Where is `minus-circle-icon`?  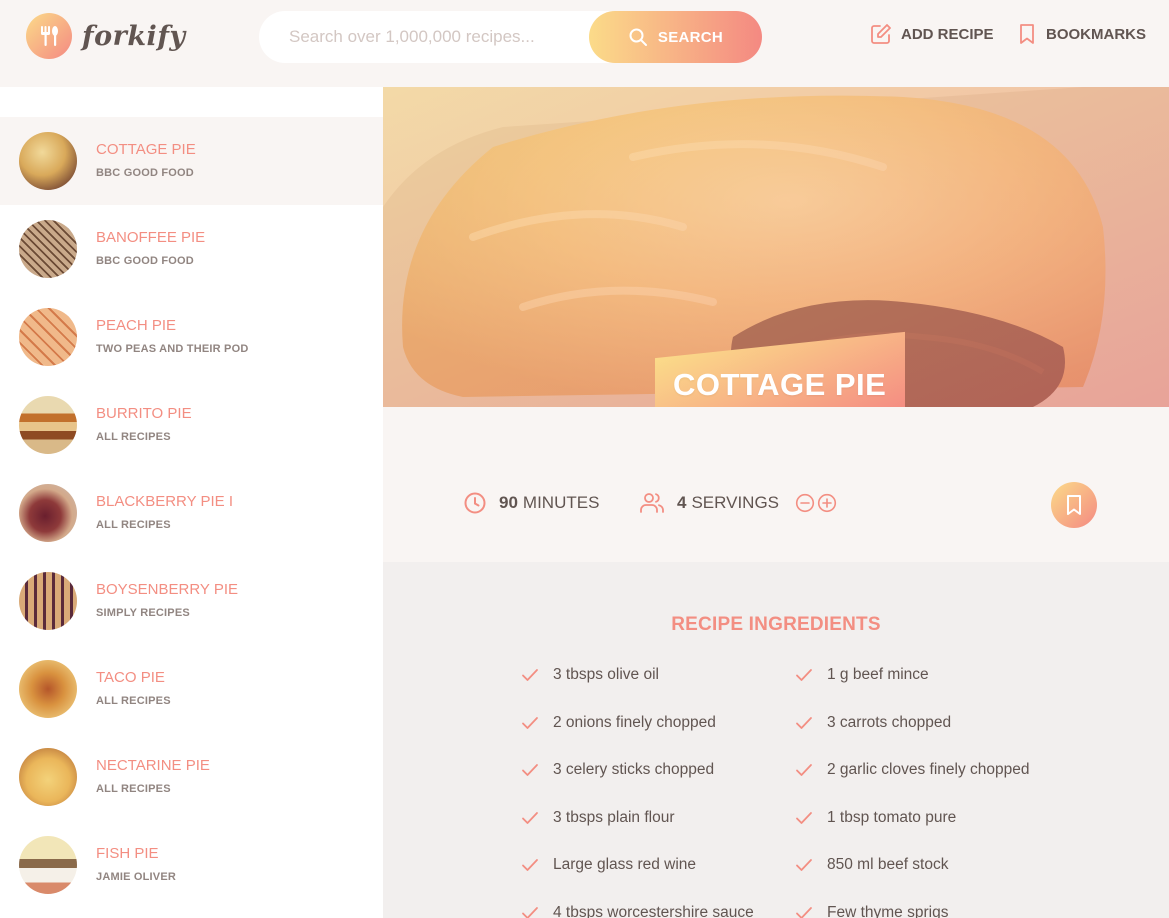 minus-circle-icon is located at coordinates (805, 503).